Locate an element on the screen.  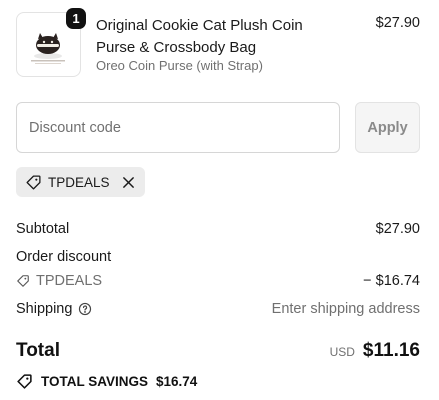
total-label: Total is located at coordinates (38, 350).